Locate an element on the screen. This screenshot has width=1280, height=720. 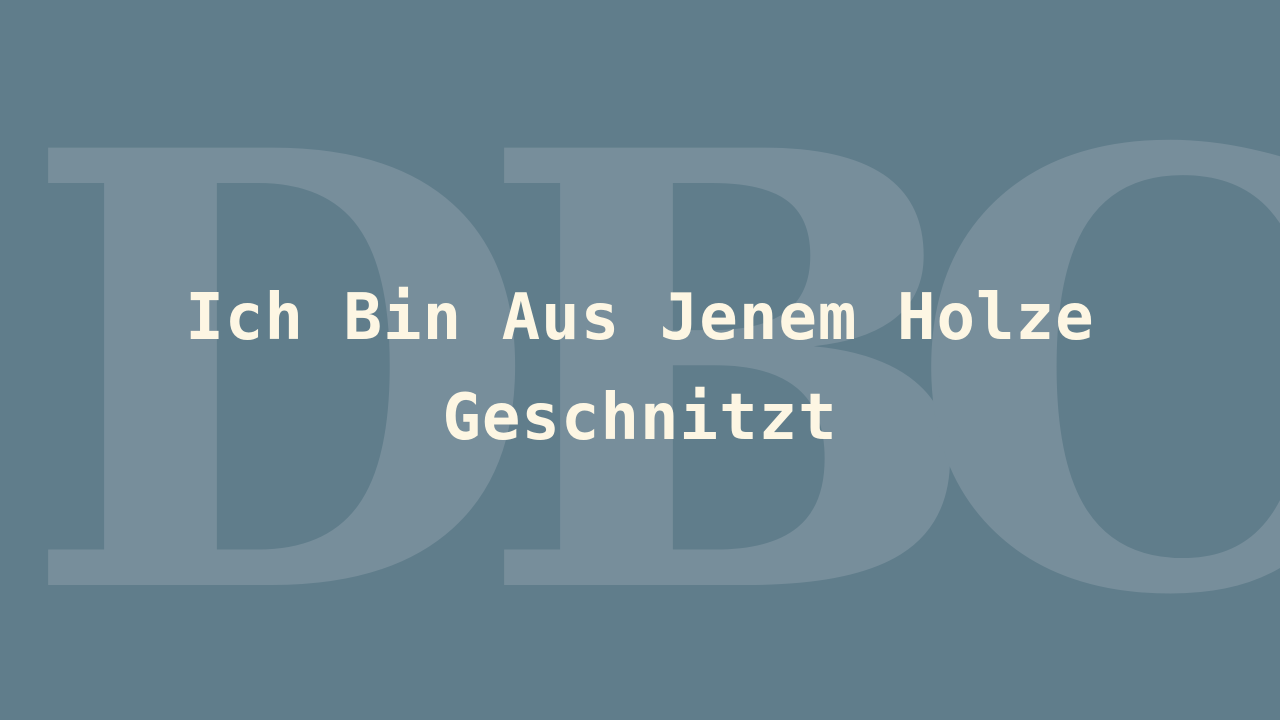
title-line-1: Ich Bin Aus Jenem Holze is located at coordinates (640, 318).